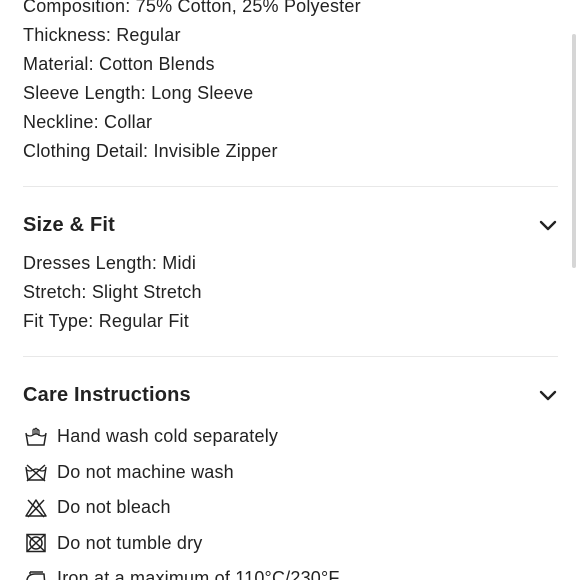 The height and width of the screenshot is (580, 580). What do you see at coordinates (145, 471) in the screenshot?
I see `care-item-label: Do not machine wash` at bounding box center [145, 471].